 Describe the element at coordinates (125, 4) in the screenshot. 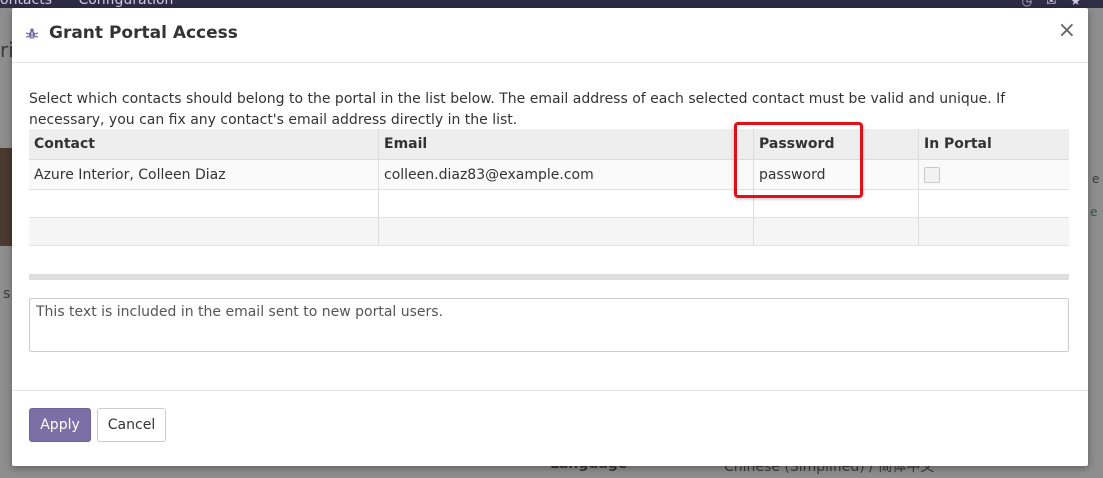

I see `menu-item-configuration: Configuration` at that location.